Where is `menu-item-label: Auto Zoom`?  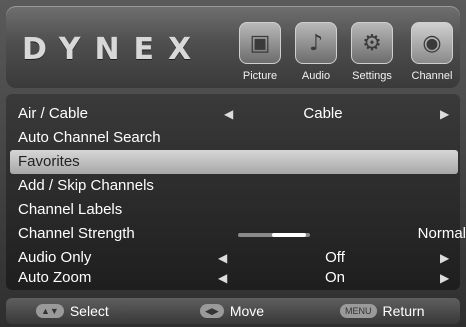
menu-item-label: Auto Zoom is located at coordinates (55, 277).